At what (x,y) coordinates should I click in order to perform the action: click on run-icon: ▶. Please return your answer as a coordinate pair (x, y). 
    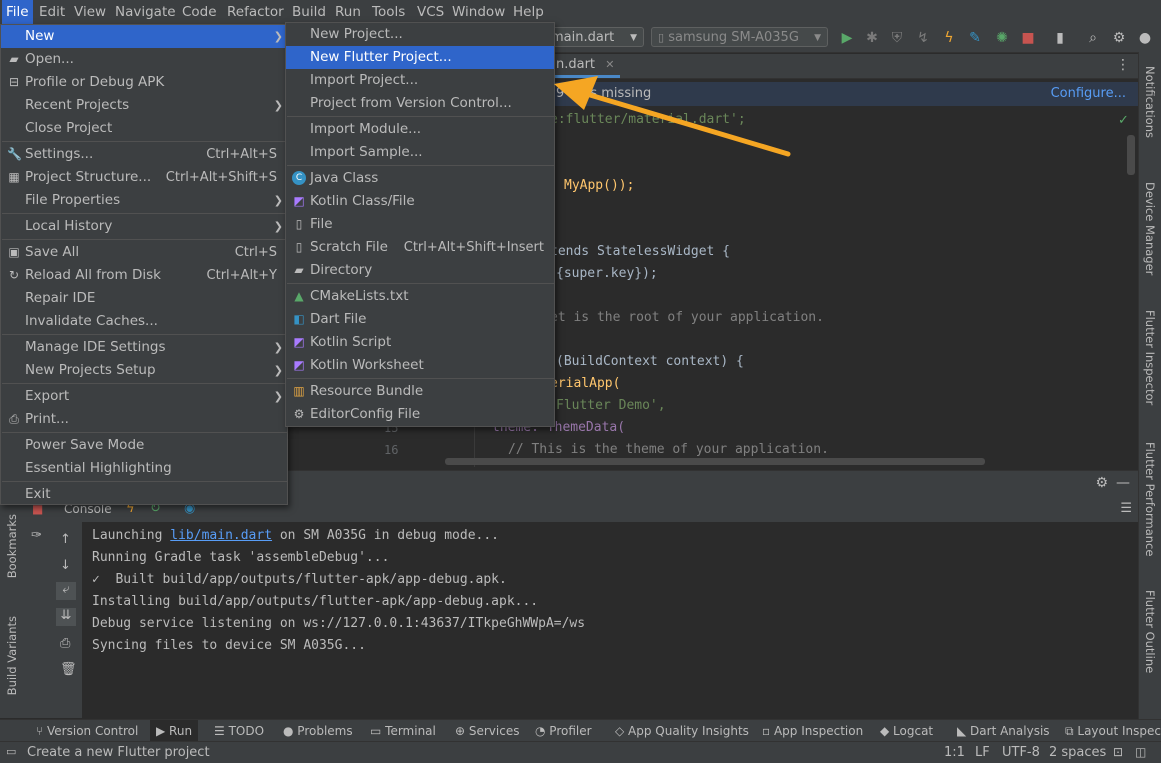
    Looking at the image, I should click on (847, 38).